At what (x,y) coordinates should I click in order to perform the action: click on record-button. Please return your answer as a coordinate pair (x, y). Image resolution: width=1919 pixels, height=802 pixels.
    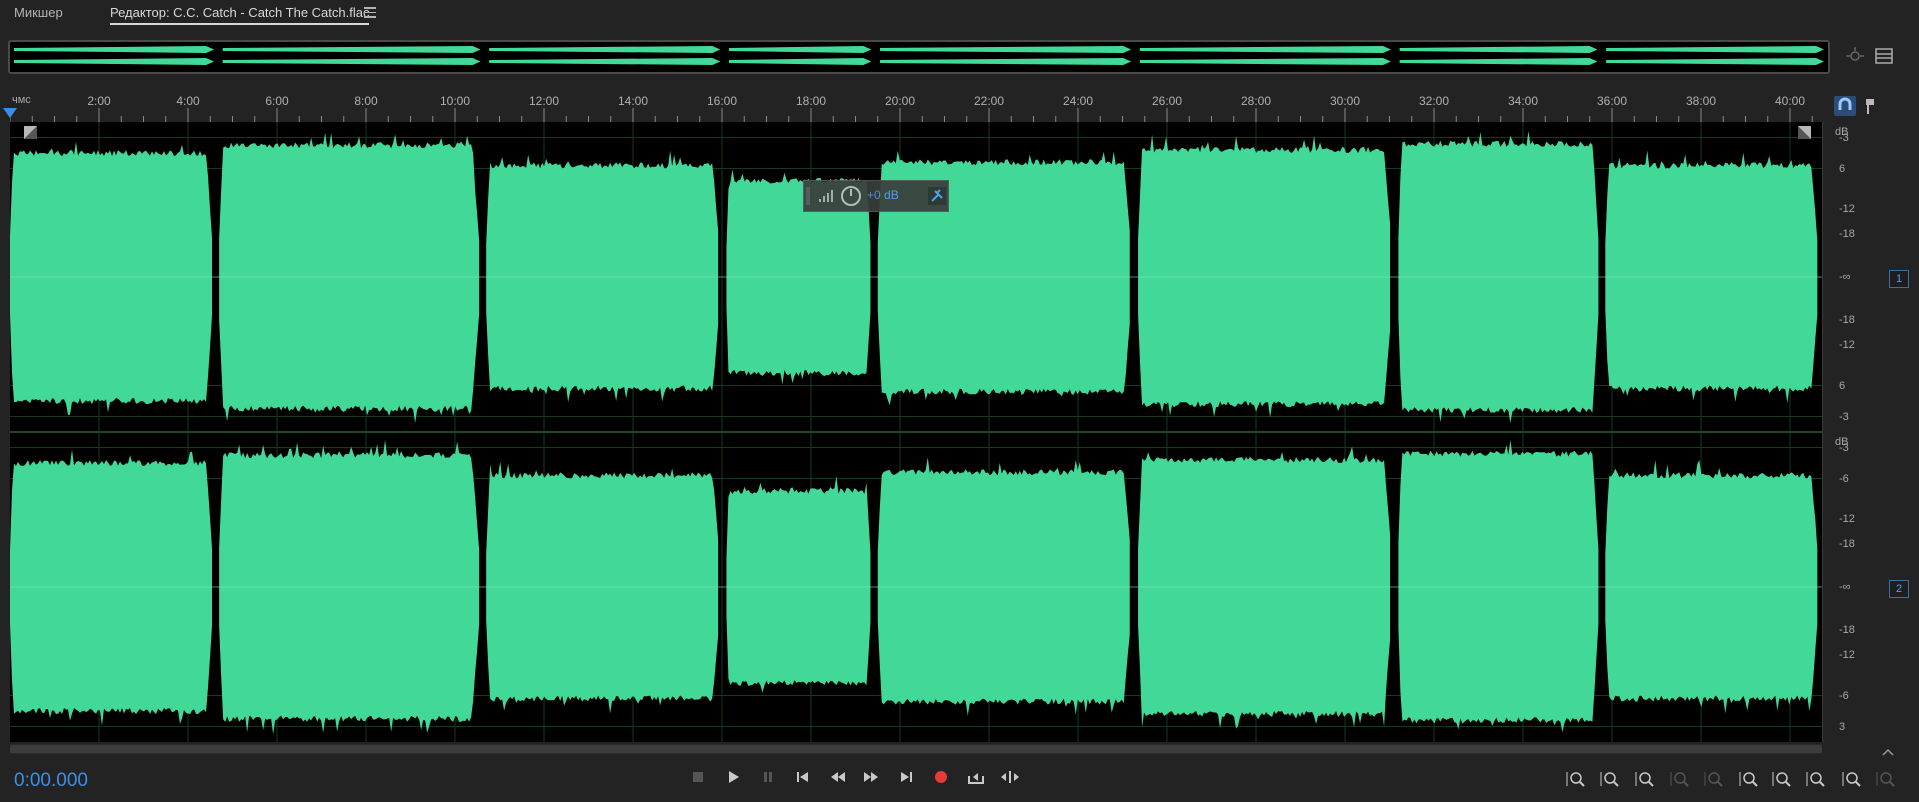
    Looking at the image, I should click on (941, 779).